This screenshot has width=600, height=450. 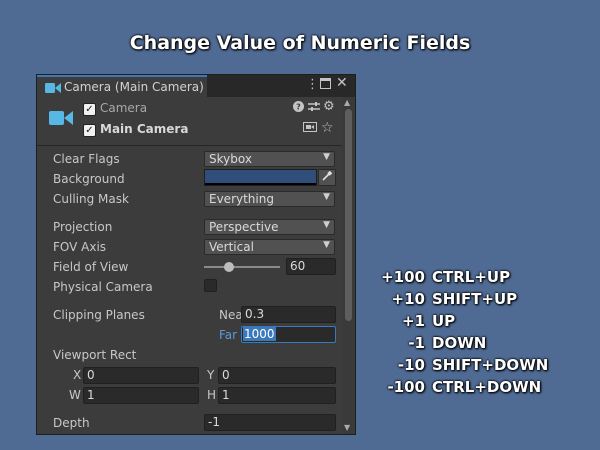 What do you see at coordinates (314, 108) in the screenshot?
I see `presets-icon` at bounding box center [314, 108].